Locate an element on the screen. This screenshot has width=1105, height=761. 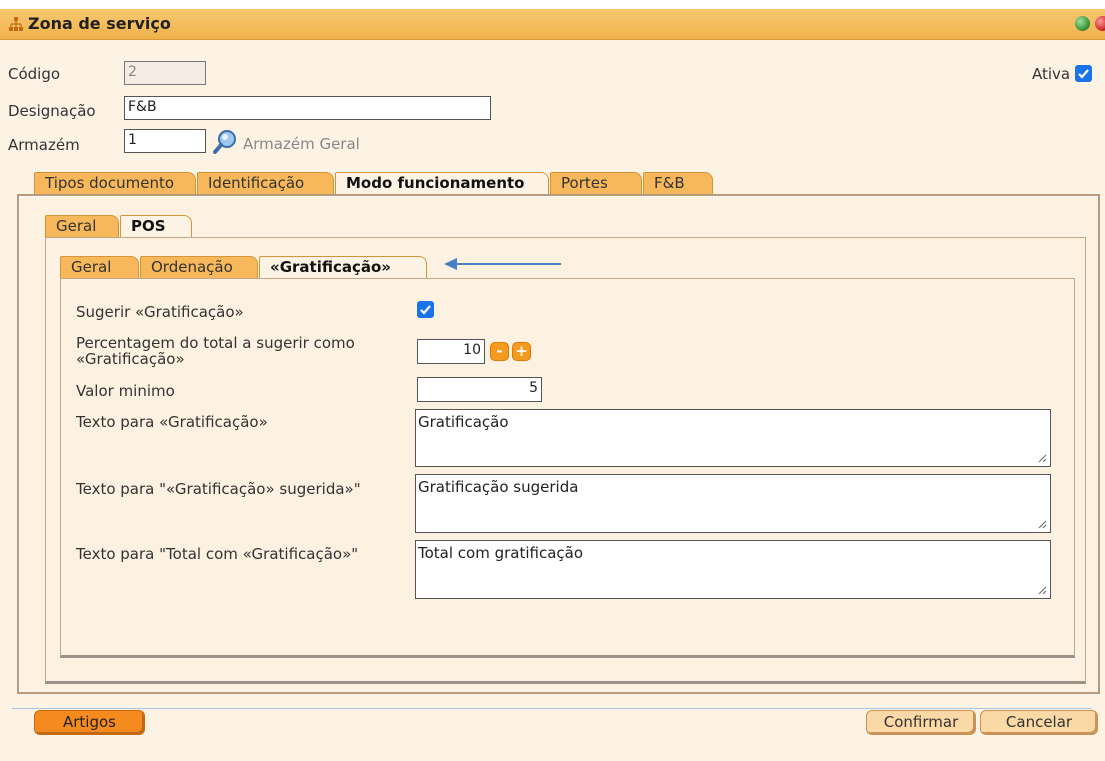
network-icon is located at coordinates (16, 24).